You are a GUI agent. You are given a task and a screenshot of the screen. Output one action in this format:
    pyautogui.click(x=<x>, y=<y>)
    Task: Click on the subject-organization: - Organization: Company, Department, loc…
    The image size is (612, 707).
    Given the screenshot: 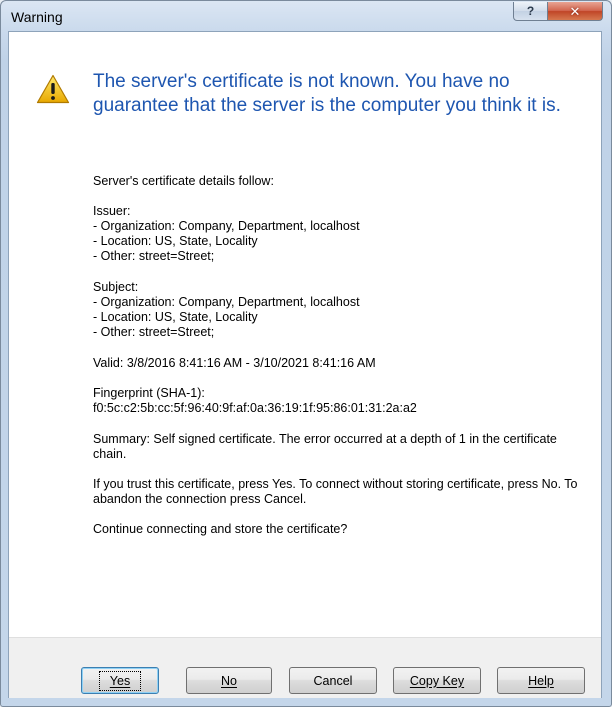 What is the action you would take?
    pyautogui.click(x=226, y=302)
    